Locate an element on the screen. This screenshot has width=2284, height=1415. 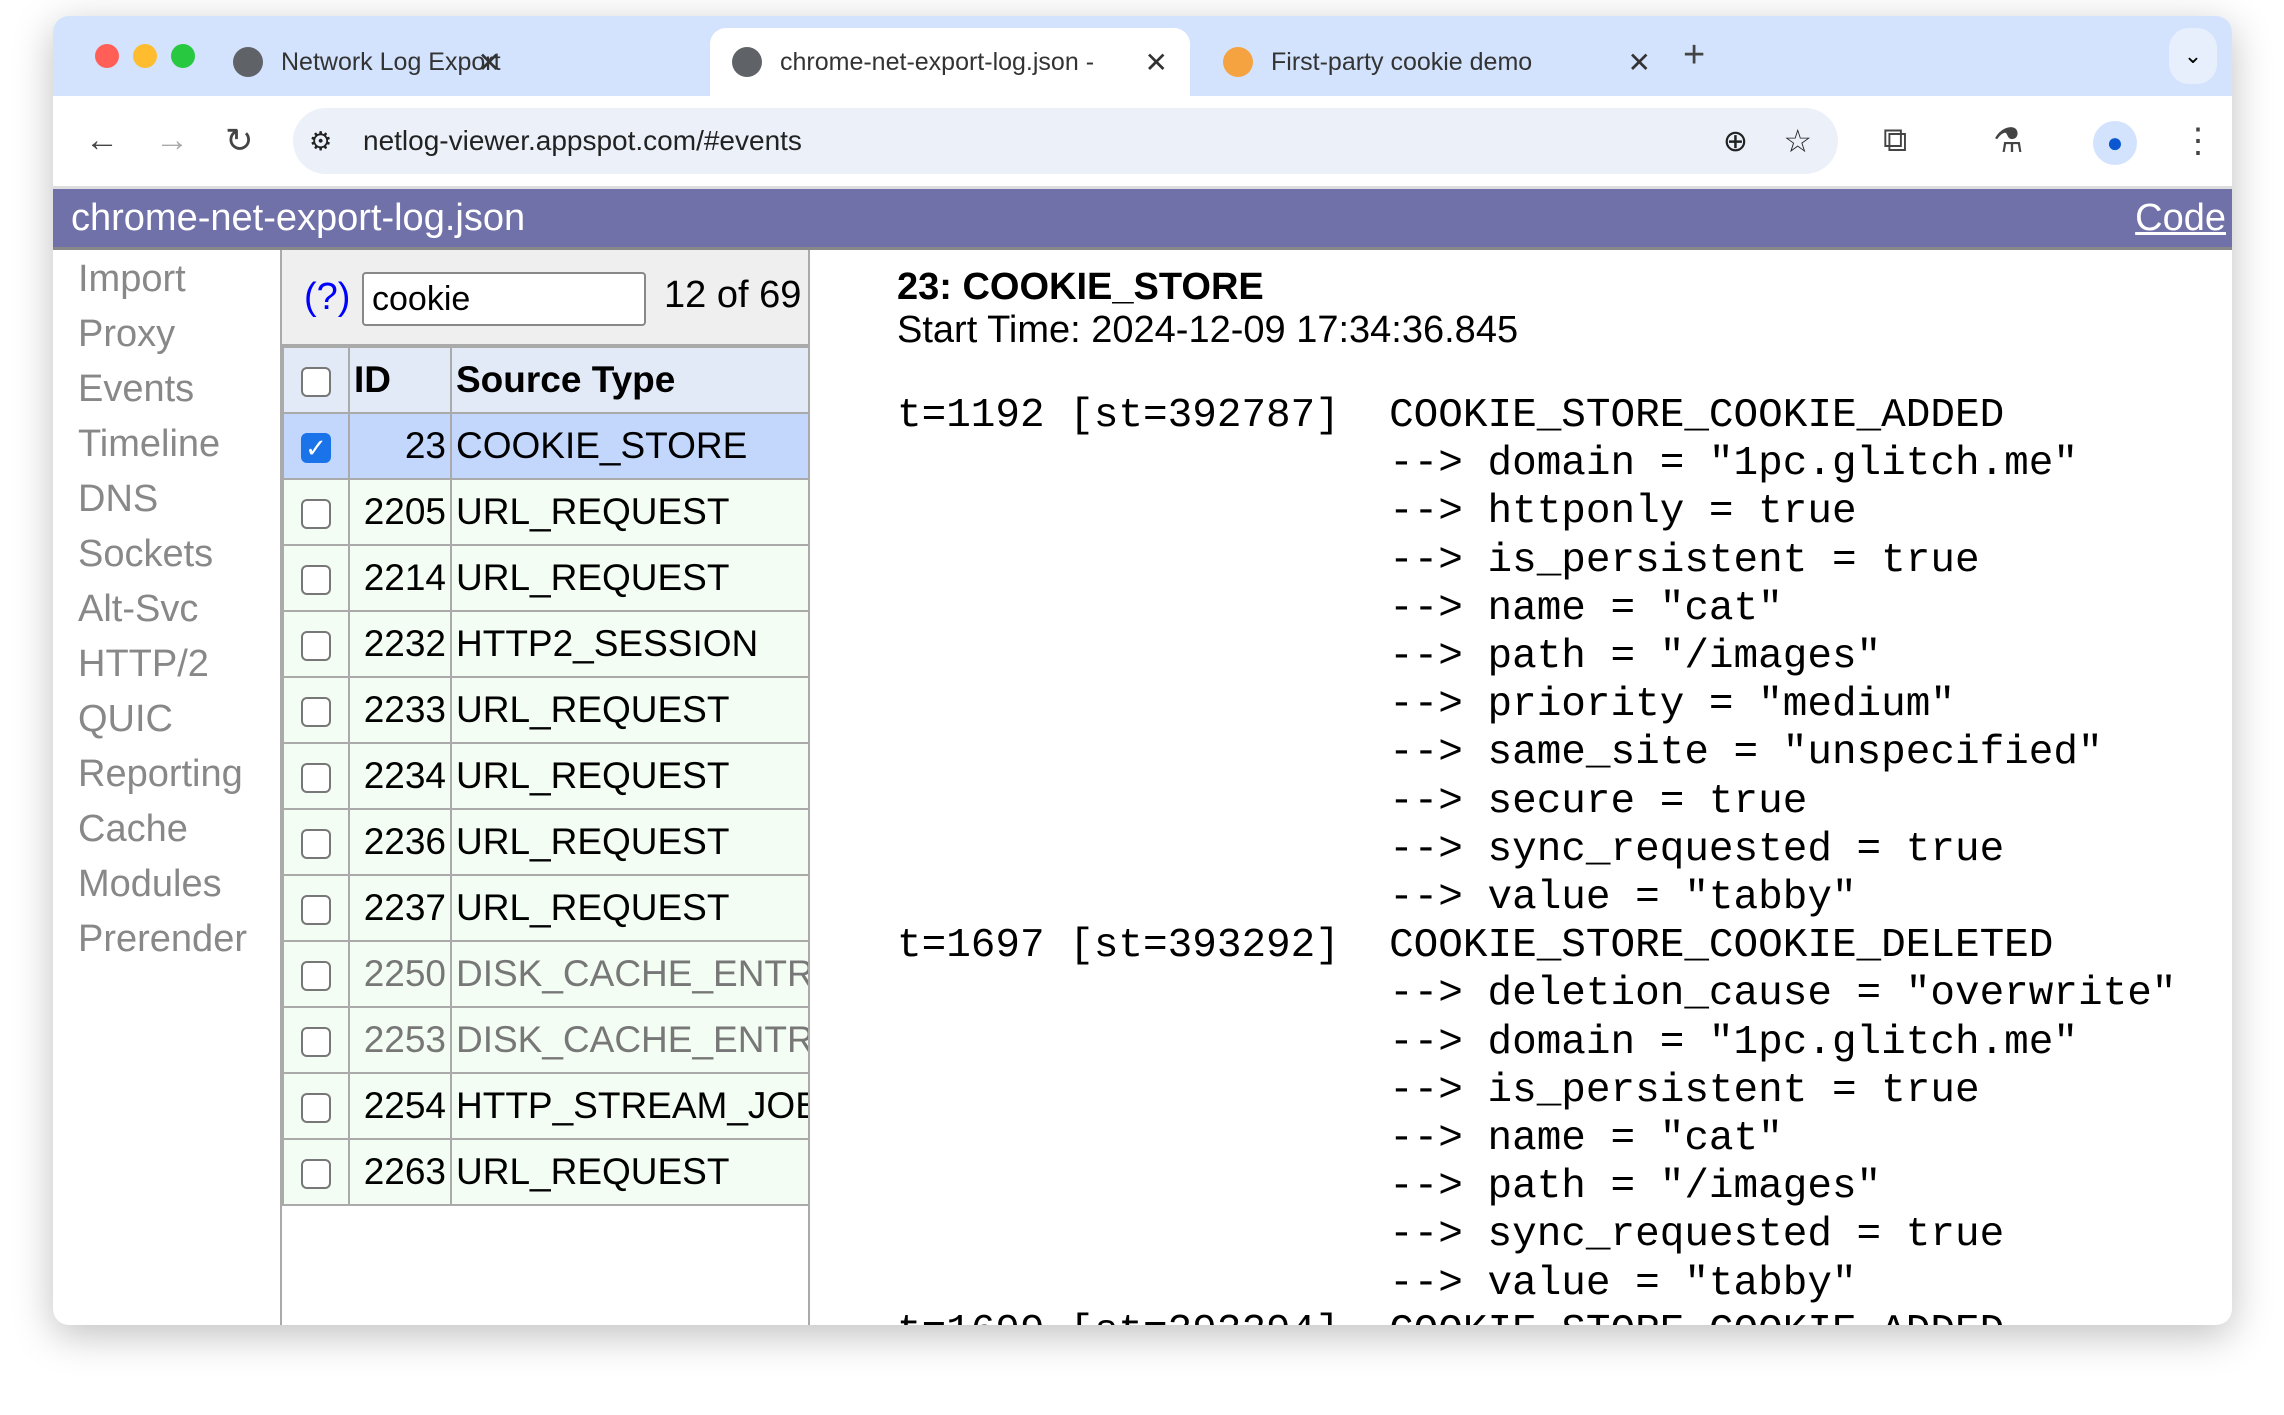
sidebar-item-http-2: HTTP/2 is located at coordinates (179, 666).